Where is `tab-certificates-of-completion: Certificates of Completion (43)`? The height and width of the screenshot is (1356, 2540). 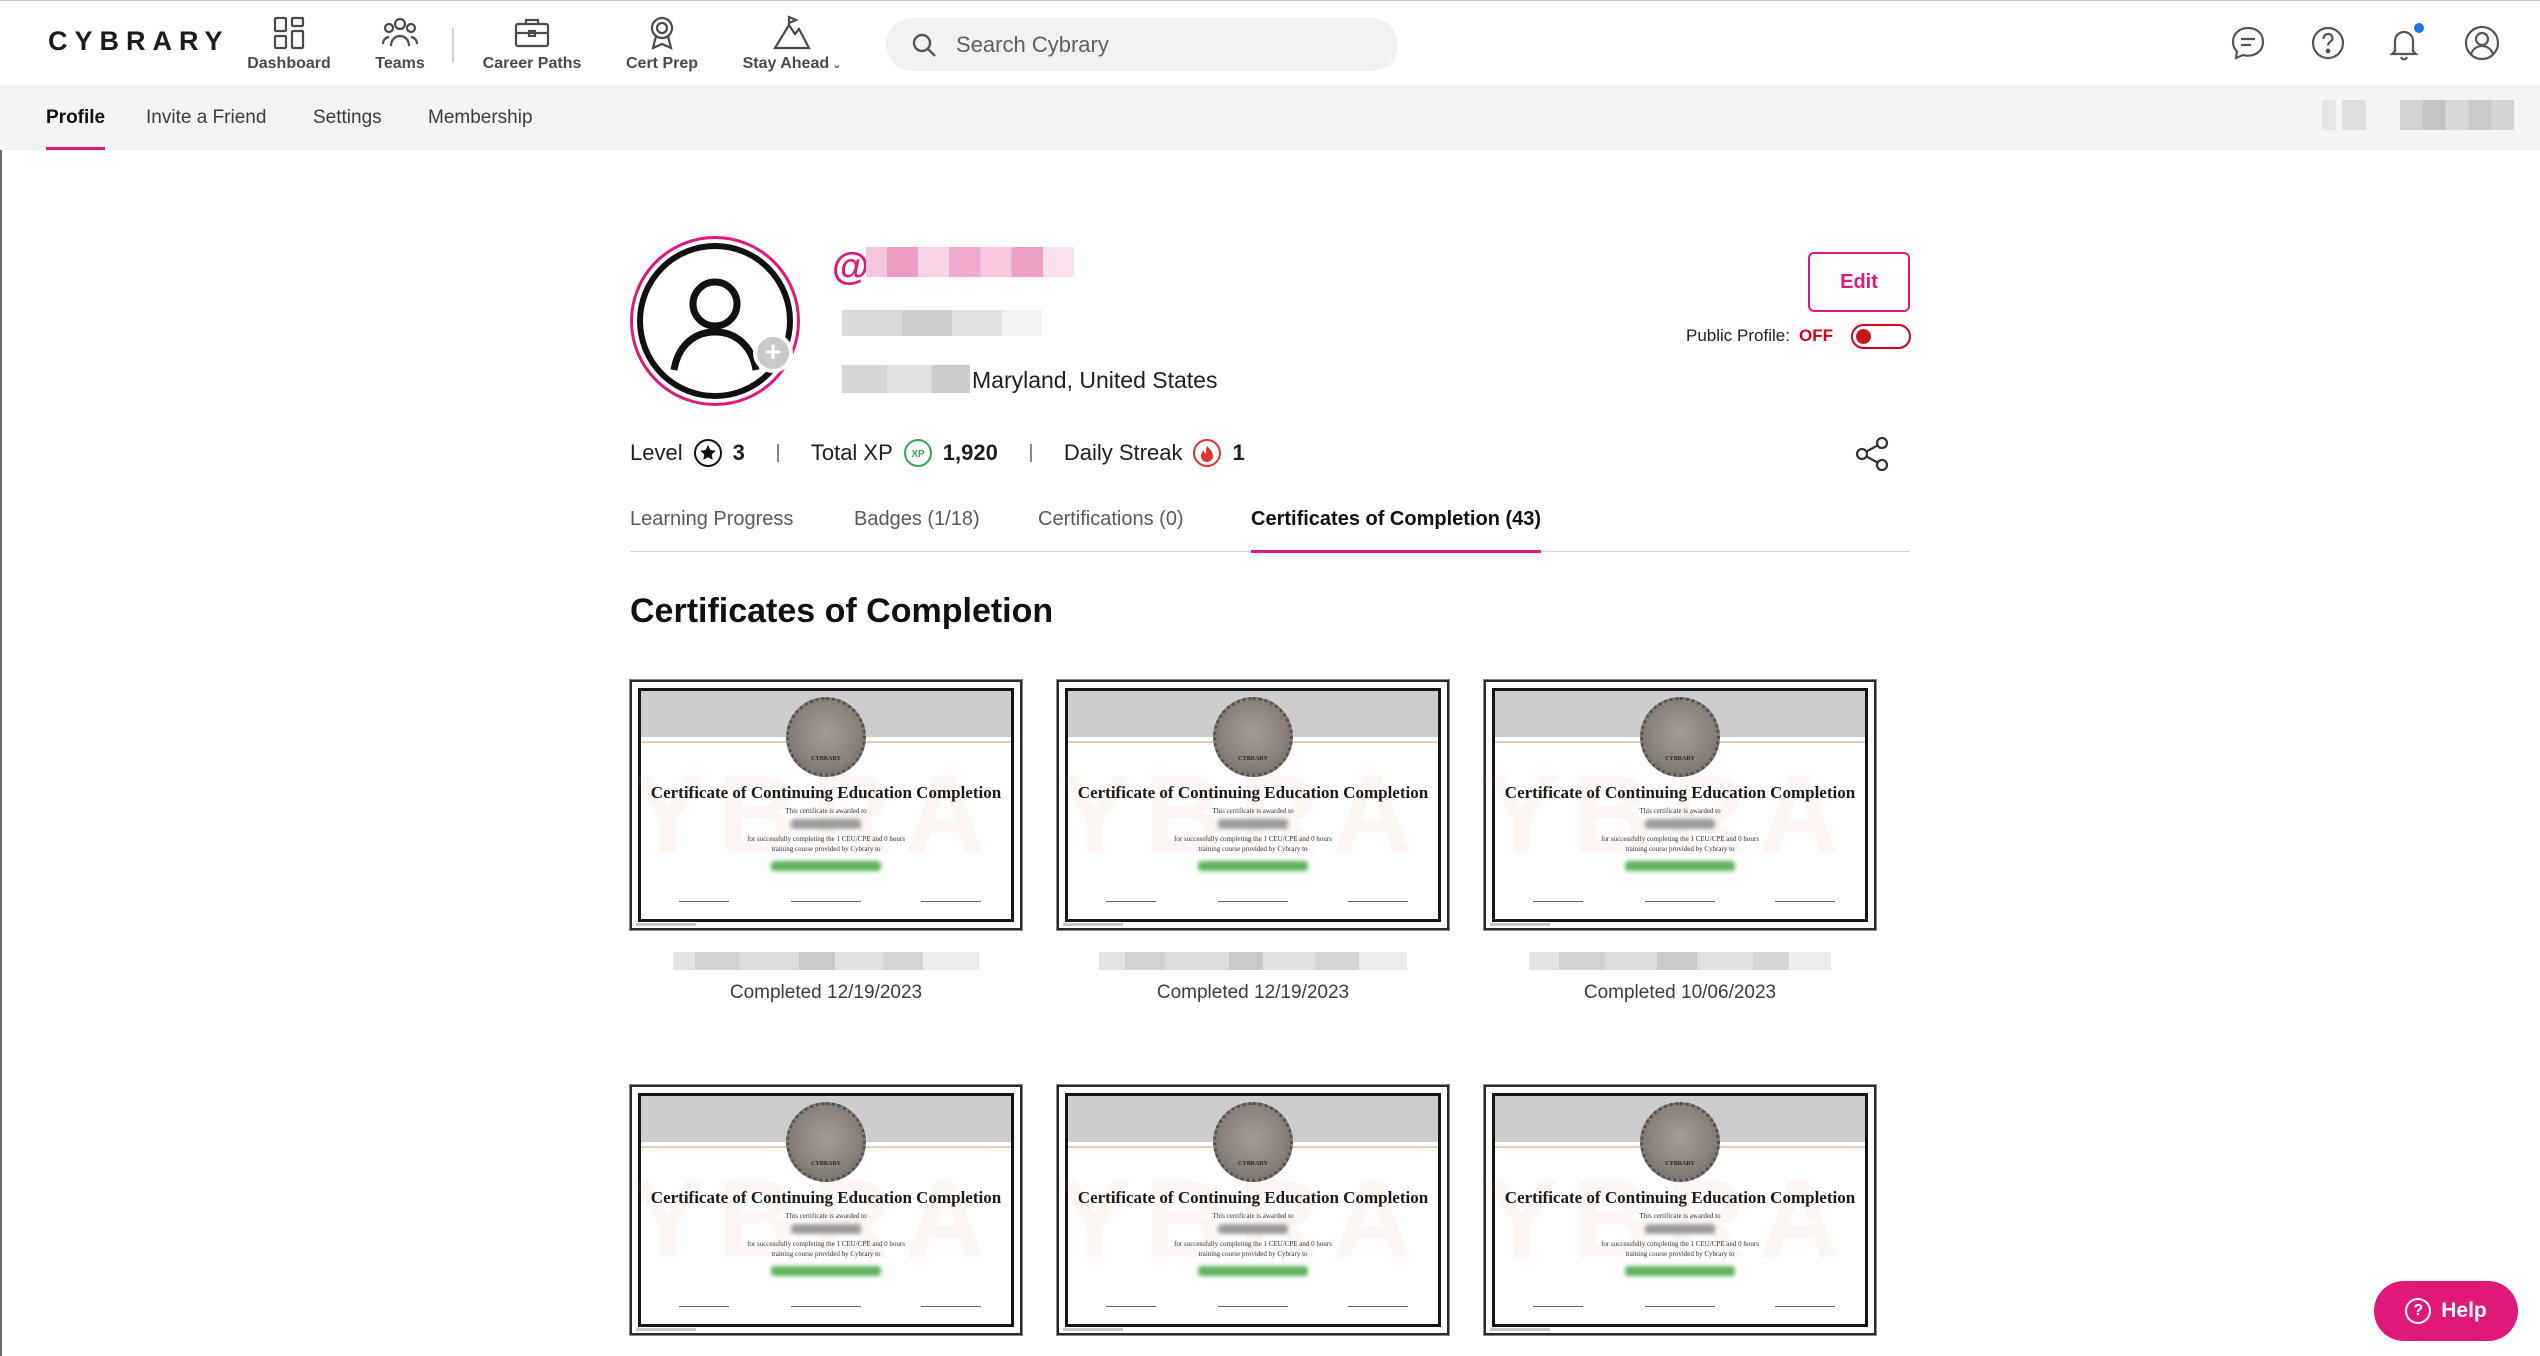
tab-certificates-of-completion: Certificates of Completion (43) is located at coordinates (1396, 521).